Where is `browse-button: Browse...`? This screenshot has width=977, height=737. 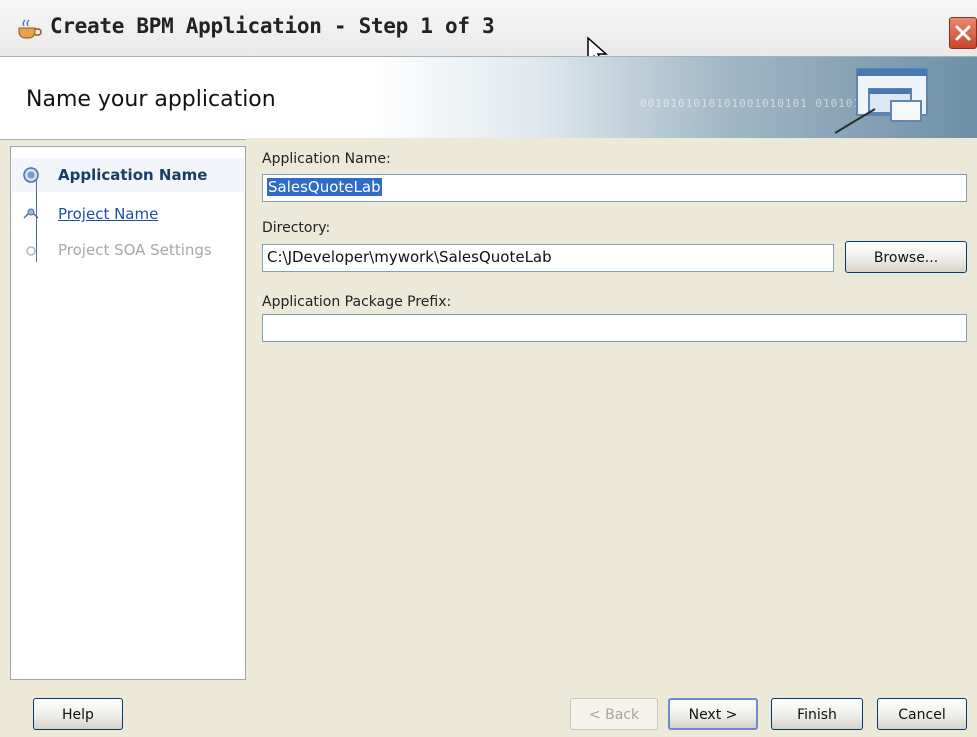 browse-button: Browse... is located at coordinates (906, 257).